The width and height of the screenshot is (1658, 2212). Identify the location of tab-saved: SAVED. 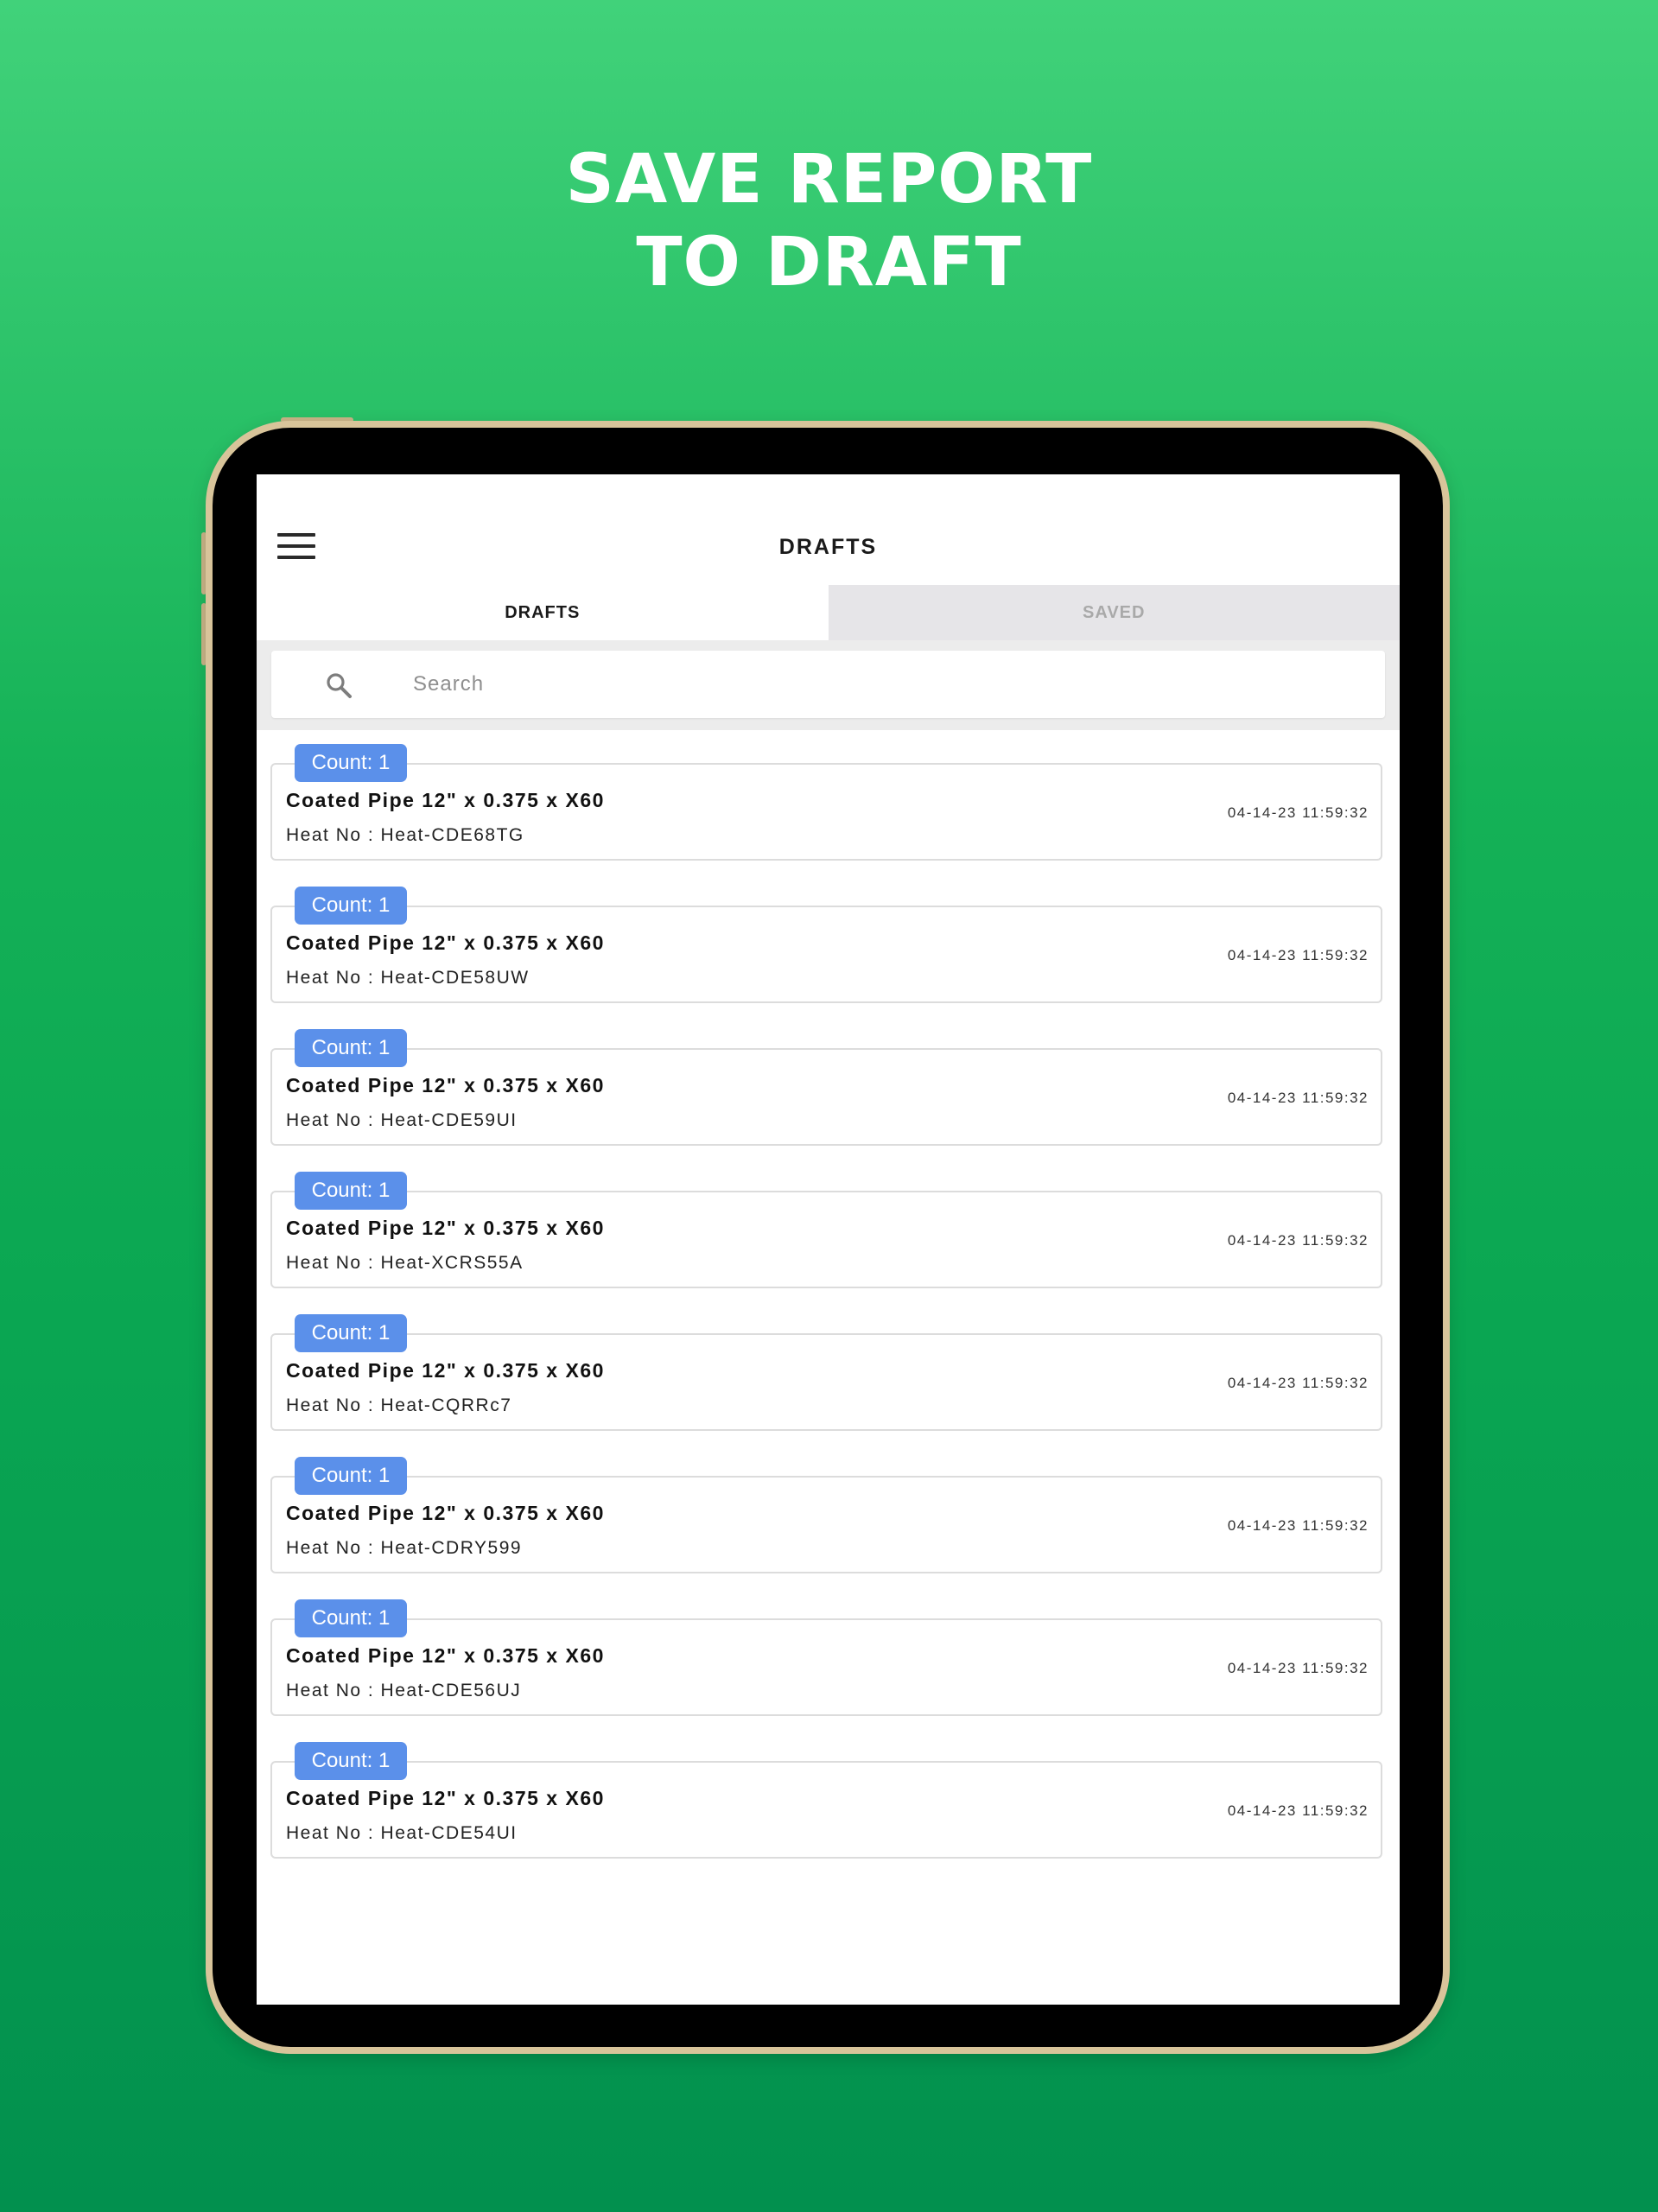
(1114, 612).